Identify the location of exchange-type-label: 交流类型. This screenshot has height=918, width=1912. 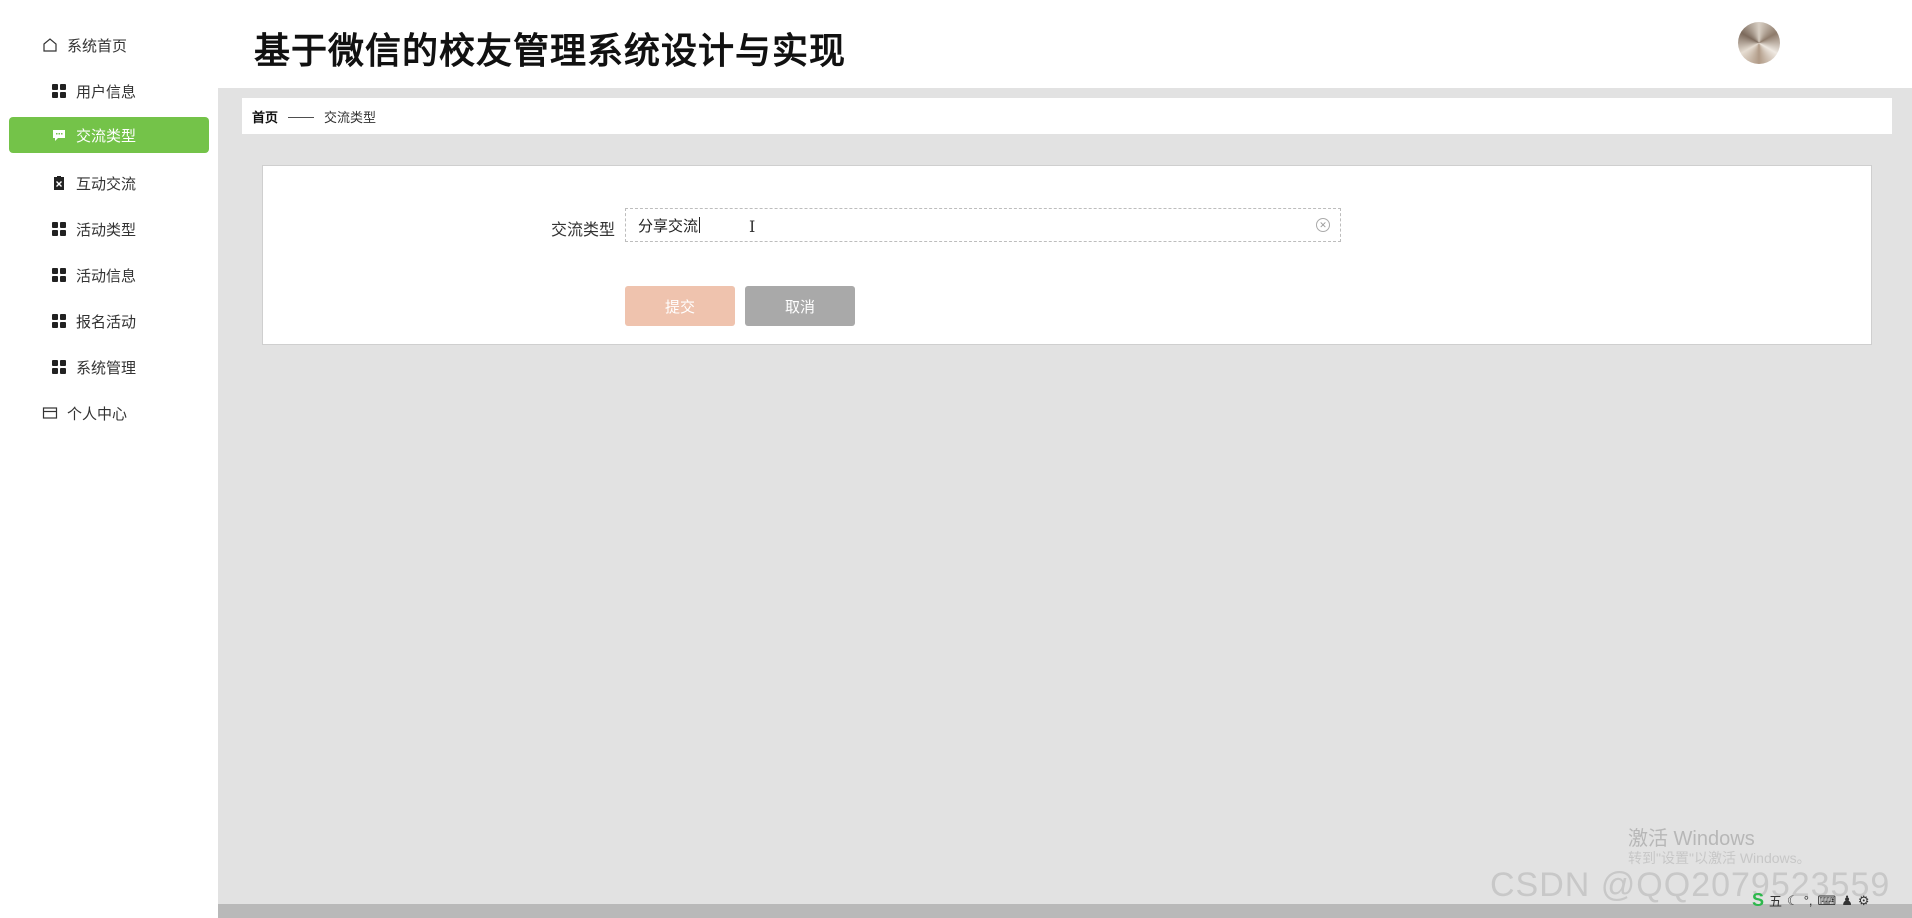
(583, 230).